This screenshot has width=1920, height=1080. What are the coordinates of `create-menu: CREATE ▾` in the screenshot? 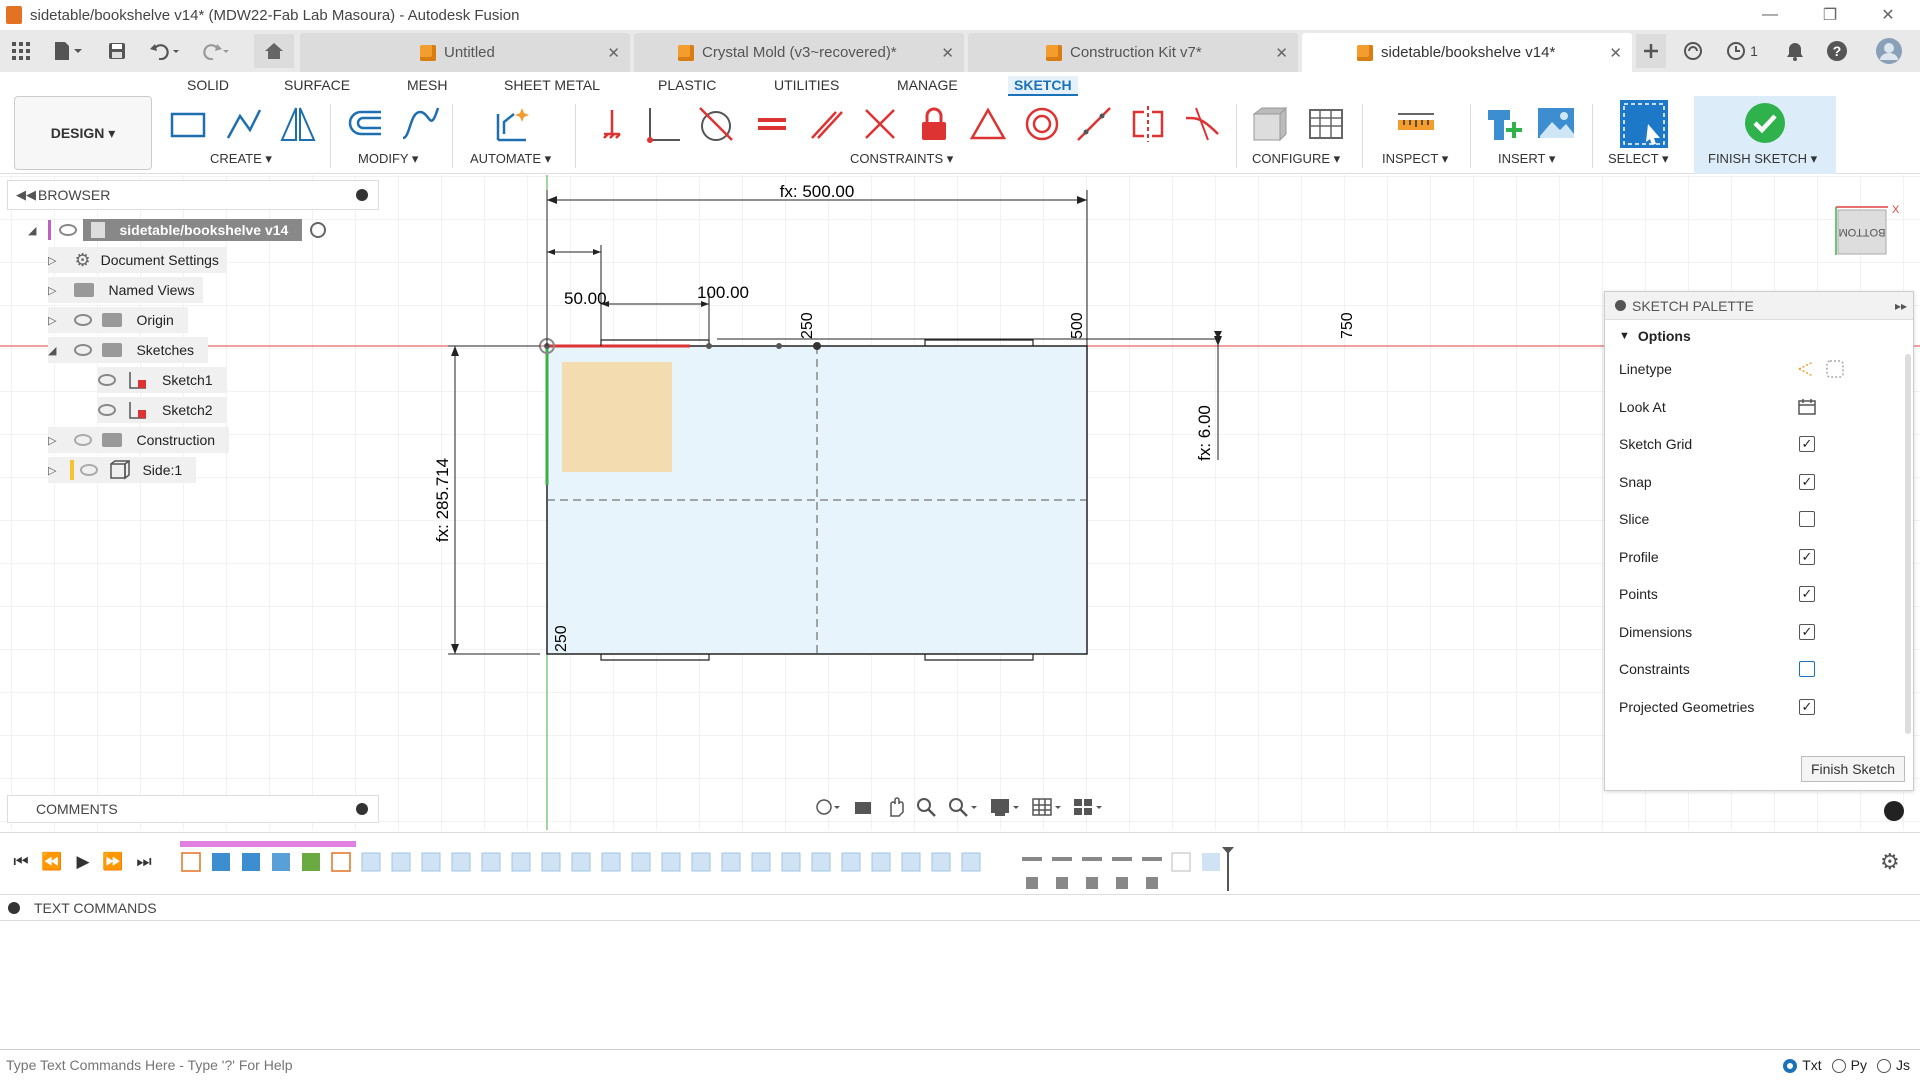 It's located at (241, 159).